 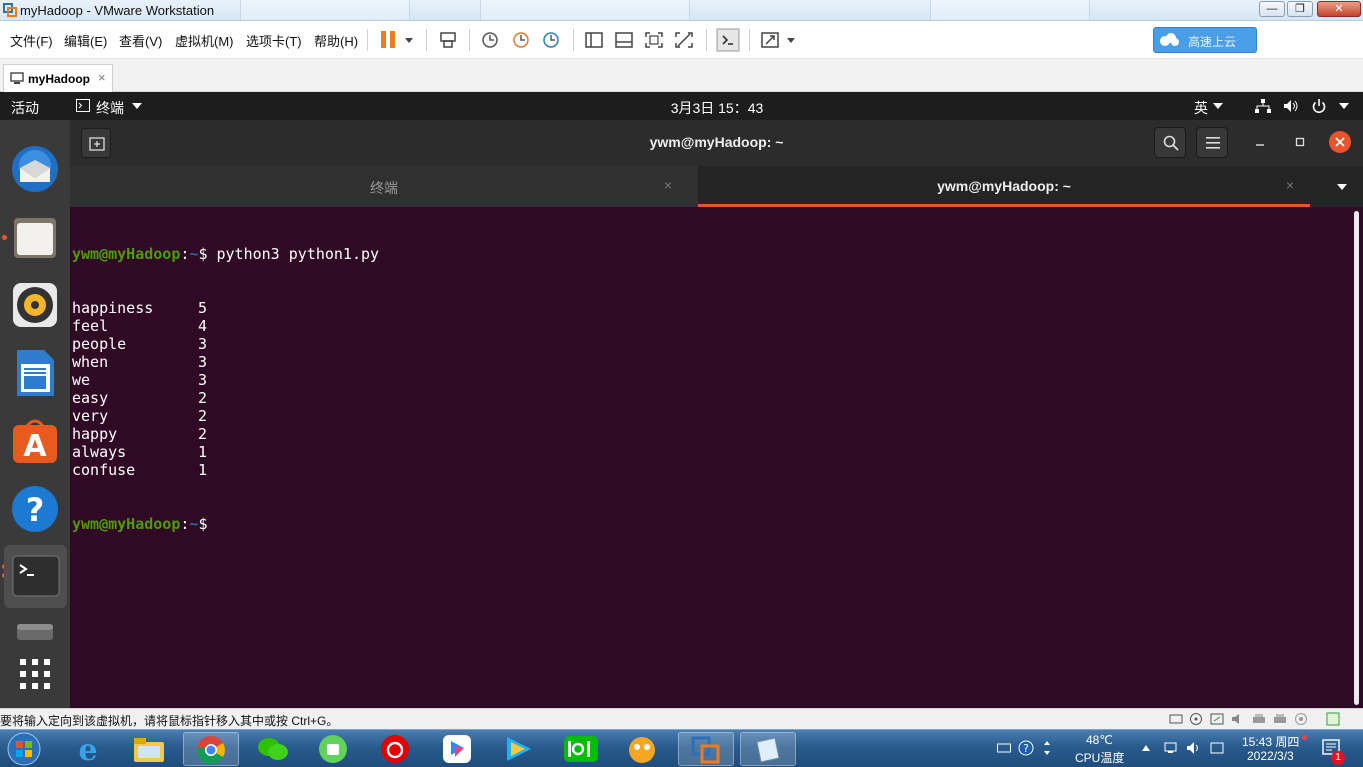 I want to click on printer-icon, so click(x=1259, y=719).